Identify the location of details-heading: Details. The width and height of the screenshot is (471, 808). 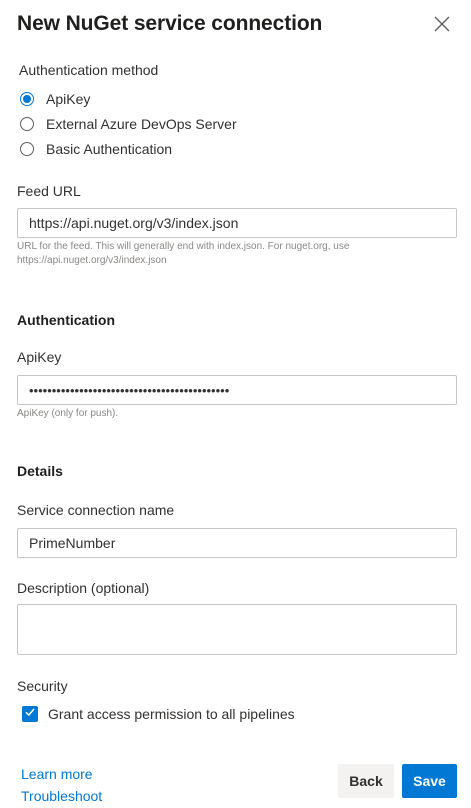
(40, 471).